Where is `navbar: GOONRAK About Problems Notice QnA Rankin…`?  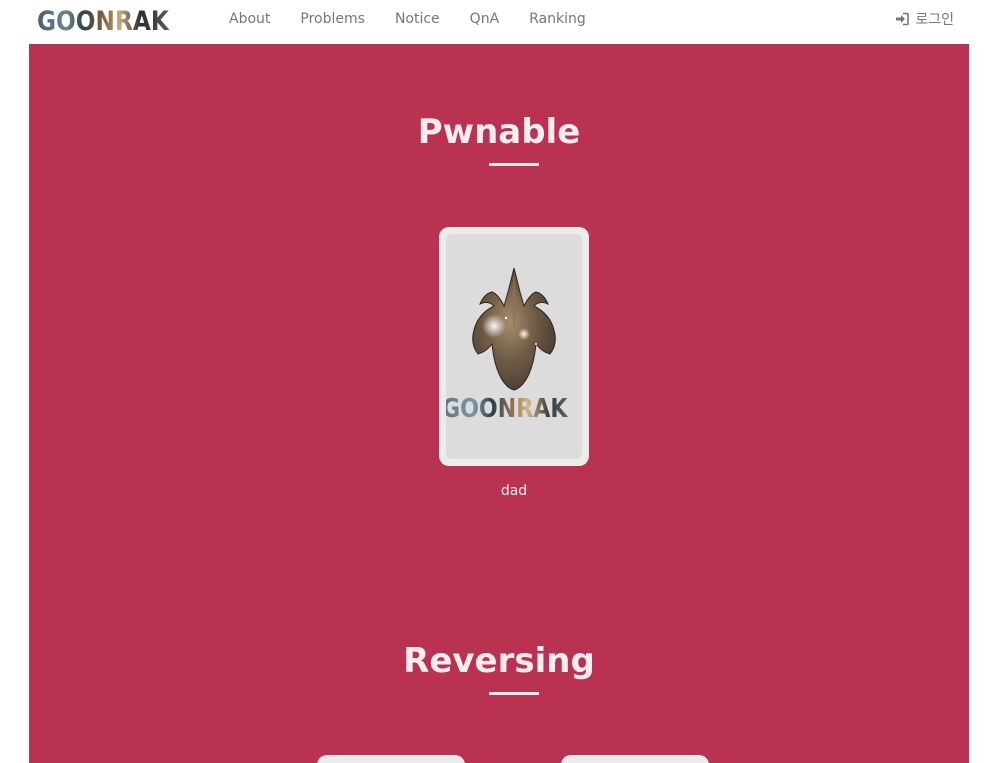 navbar: GOONRAK About Problems Notice QnA Rankin… is located at coordinates (500, 22).